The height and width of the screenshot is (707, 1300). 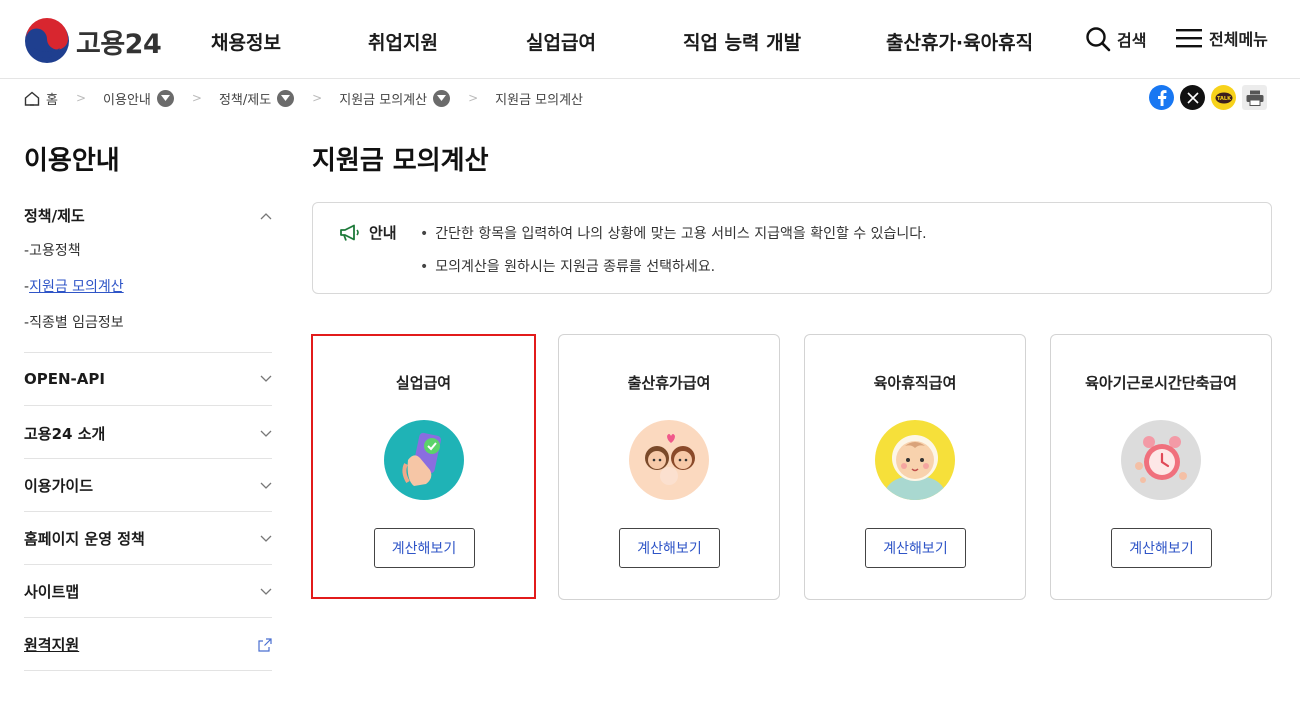 I want to click on breadcrumb-item: 이용안내, so click(x=138, y=98).